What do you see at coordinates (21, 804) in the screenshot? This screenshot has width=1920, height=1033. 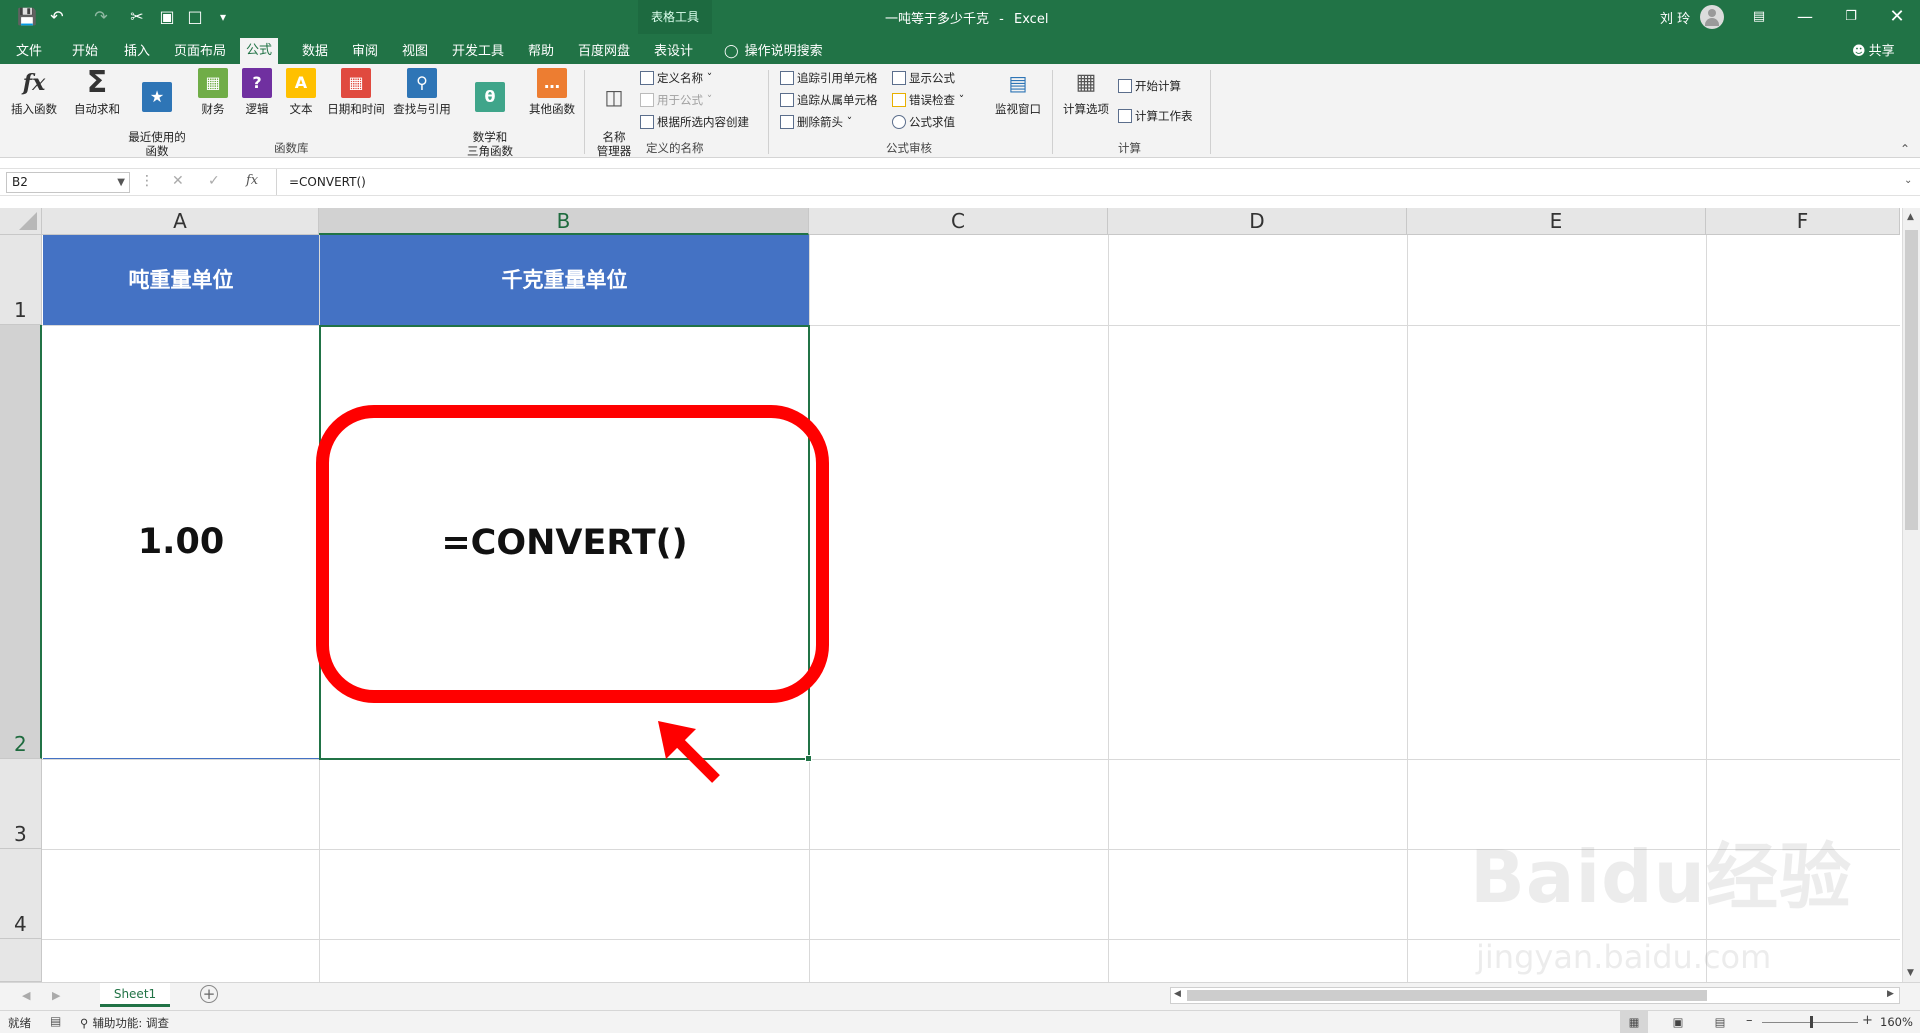 I see `row-header-3: 3` at bounding box center [21, 804].